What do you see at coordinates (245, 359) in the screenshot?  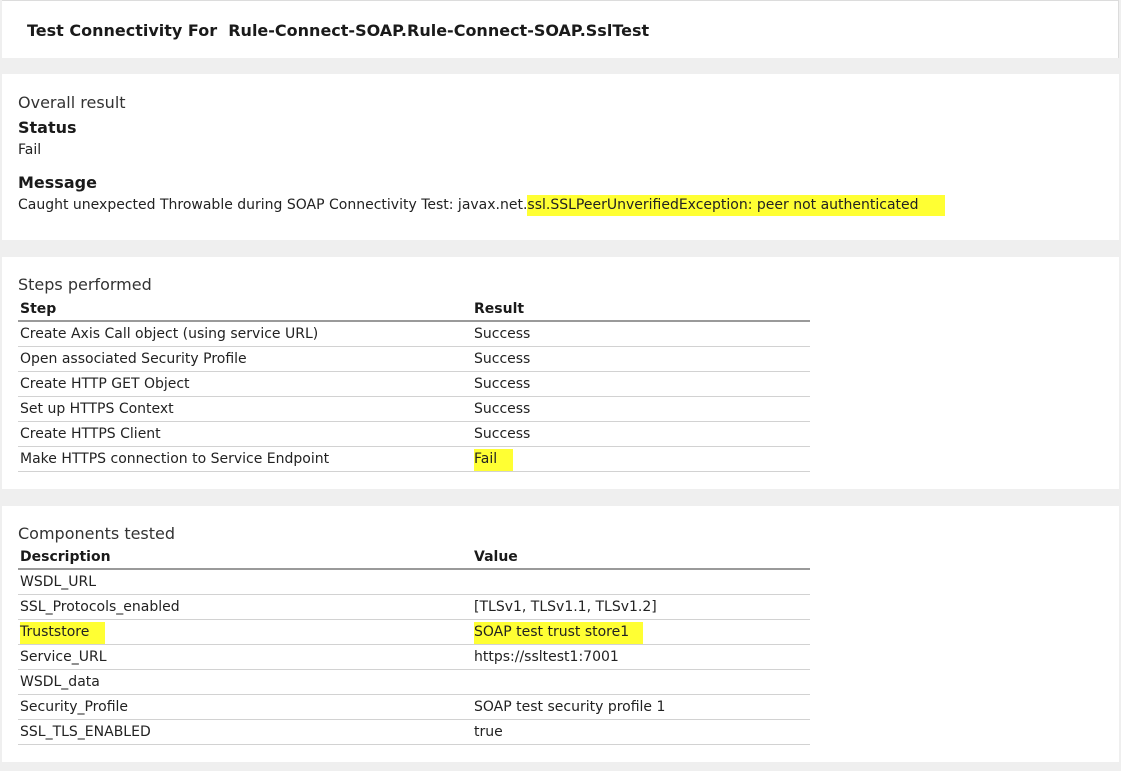 I see `step-cell: Open associated Security Profile` at bounding box center [245, 359].